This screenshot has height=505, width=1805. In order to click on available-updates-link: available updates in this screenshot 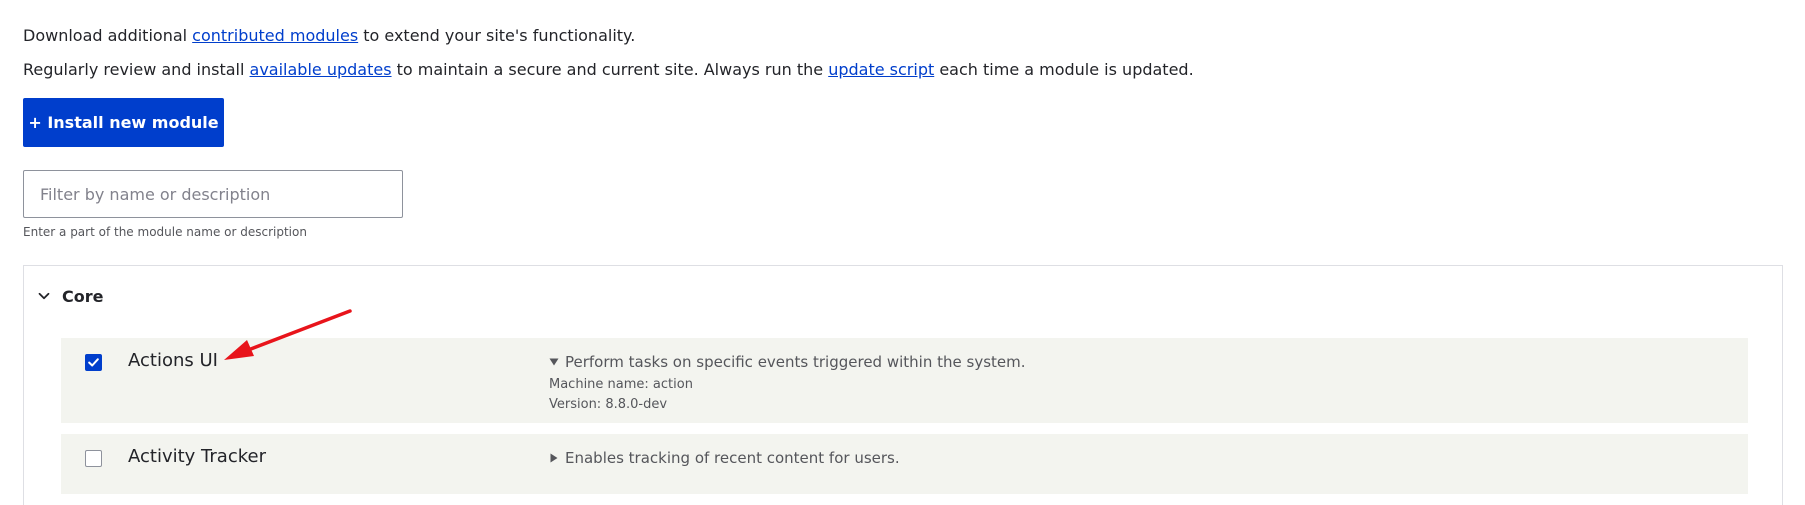, I will do `click(321, 69)`.